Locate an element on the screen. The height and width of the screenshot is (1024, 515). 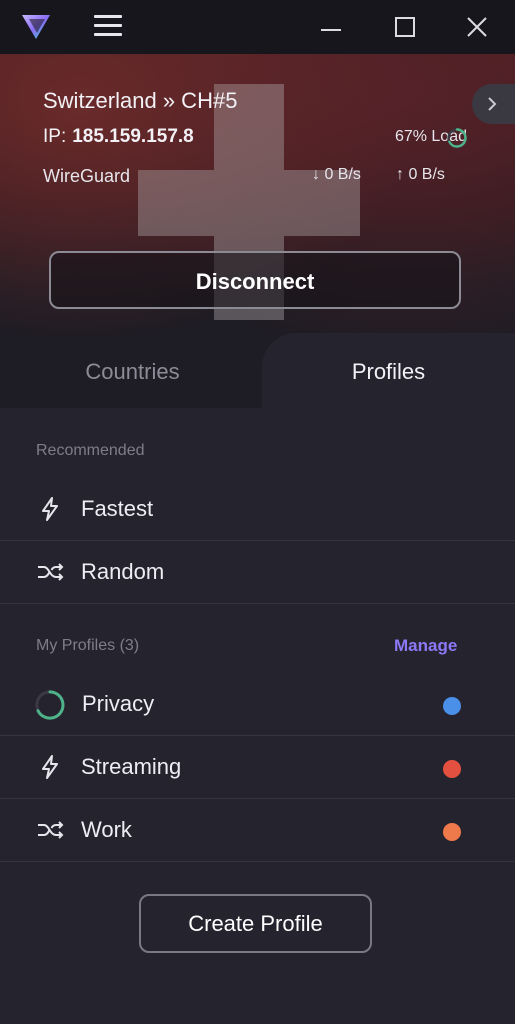
upload-speed: ↑ 0 B/s is located at coordinates (420, 175).